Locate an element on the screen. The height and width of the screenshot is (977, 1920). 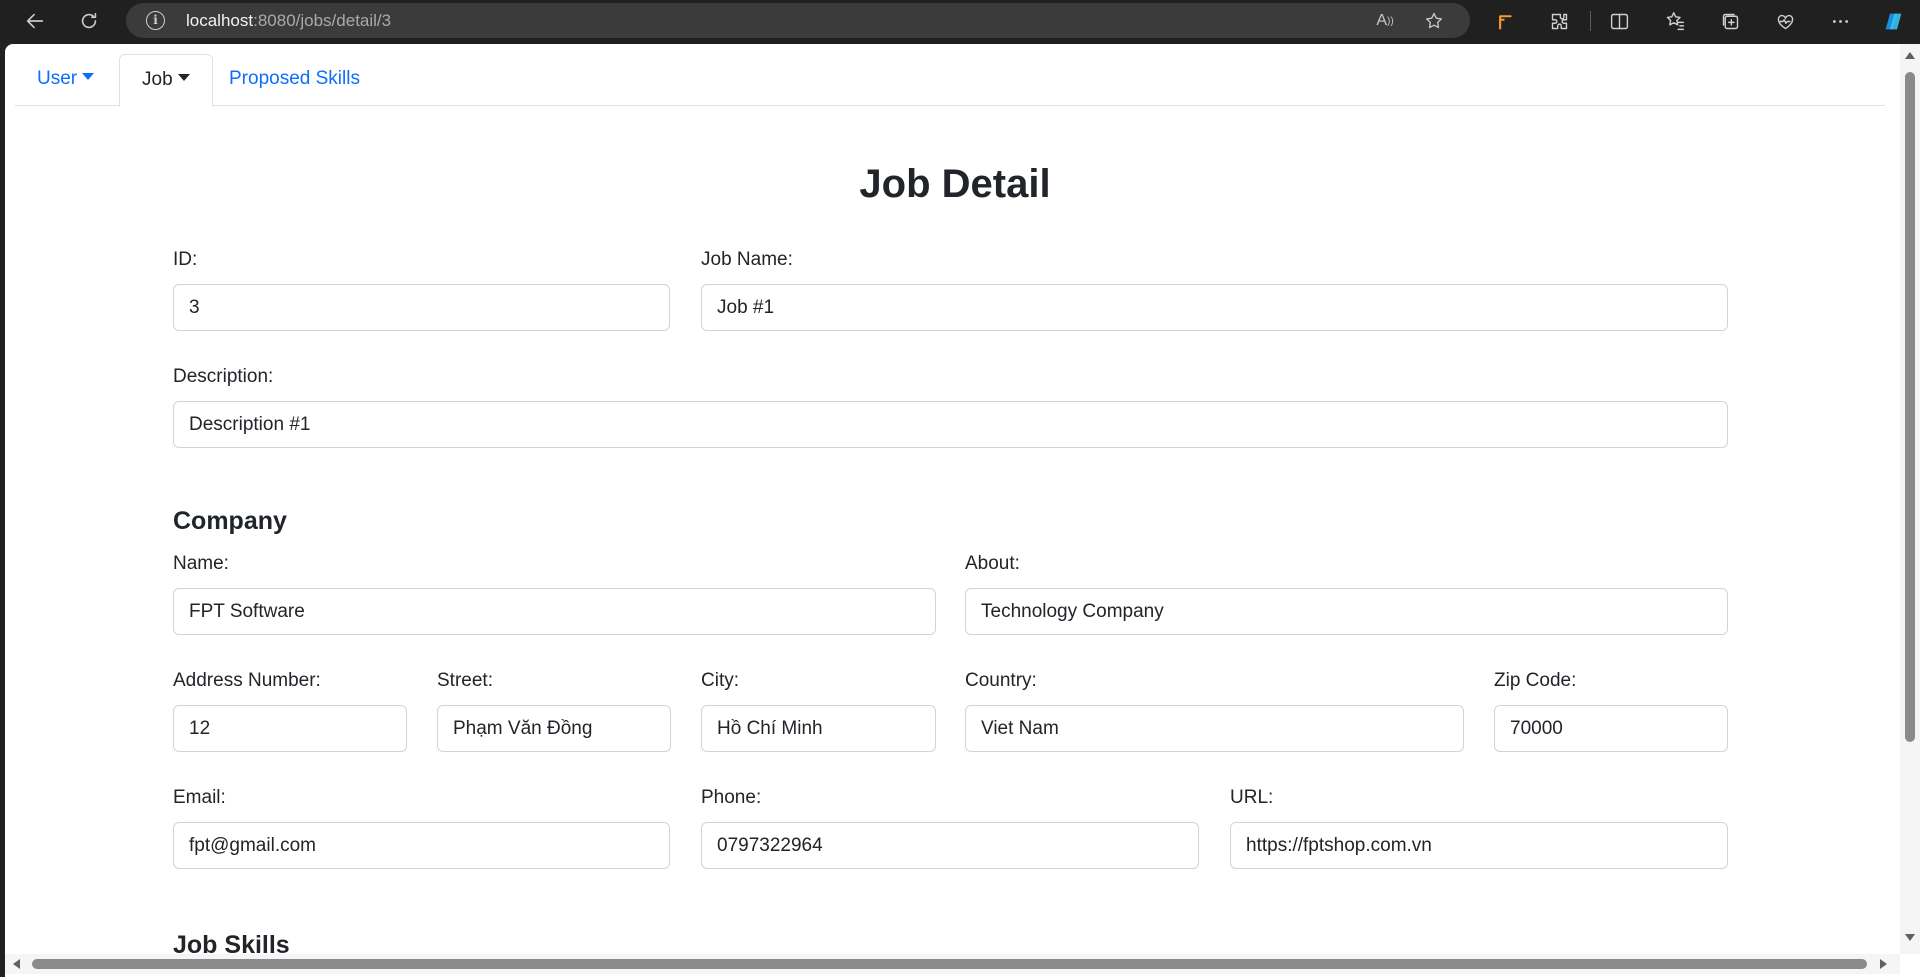
description-field is located at coordinates (950, 424).